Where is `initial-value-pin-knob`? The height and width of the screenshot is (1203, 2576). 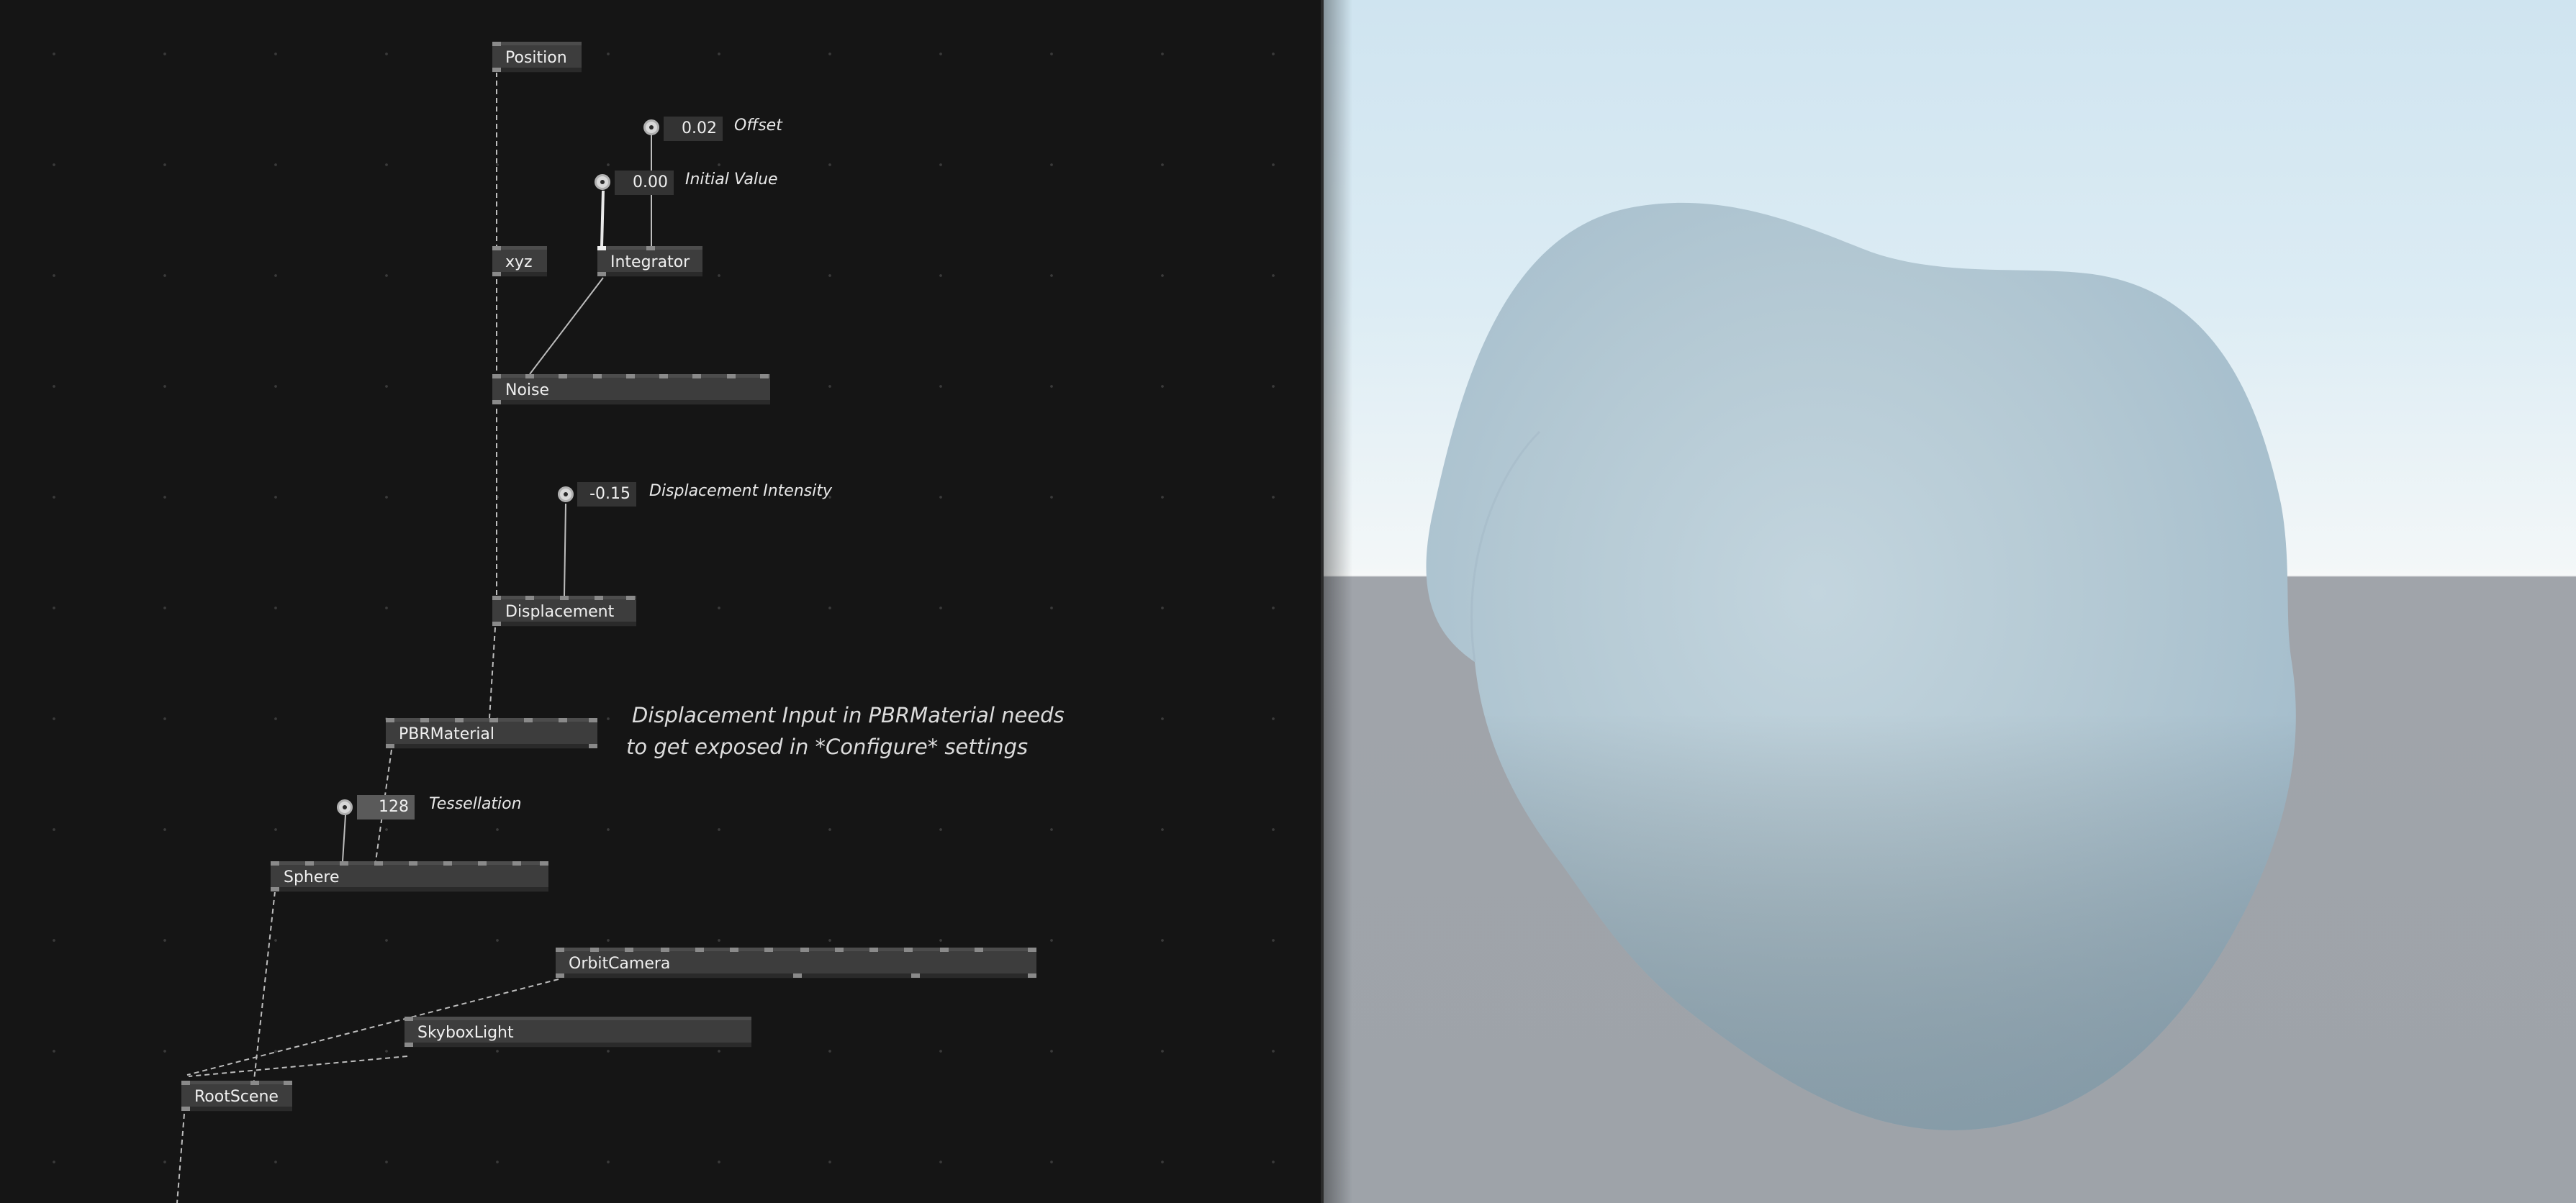 initial-value-pin-knob is located at coordinates (602, 182).